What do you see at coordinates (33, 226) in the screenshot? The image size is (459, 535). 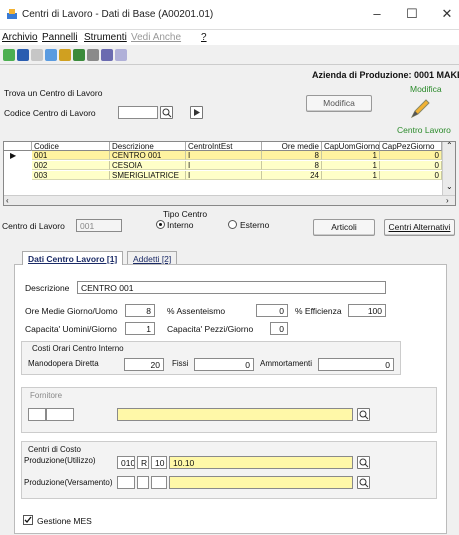 I see `center-label: Centro di Lavoro` at bounding box center [33, 226].